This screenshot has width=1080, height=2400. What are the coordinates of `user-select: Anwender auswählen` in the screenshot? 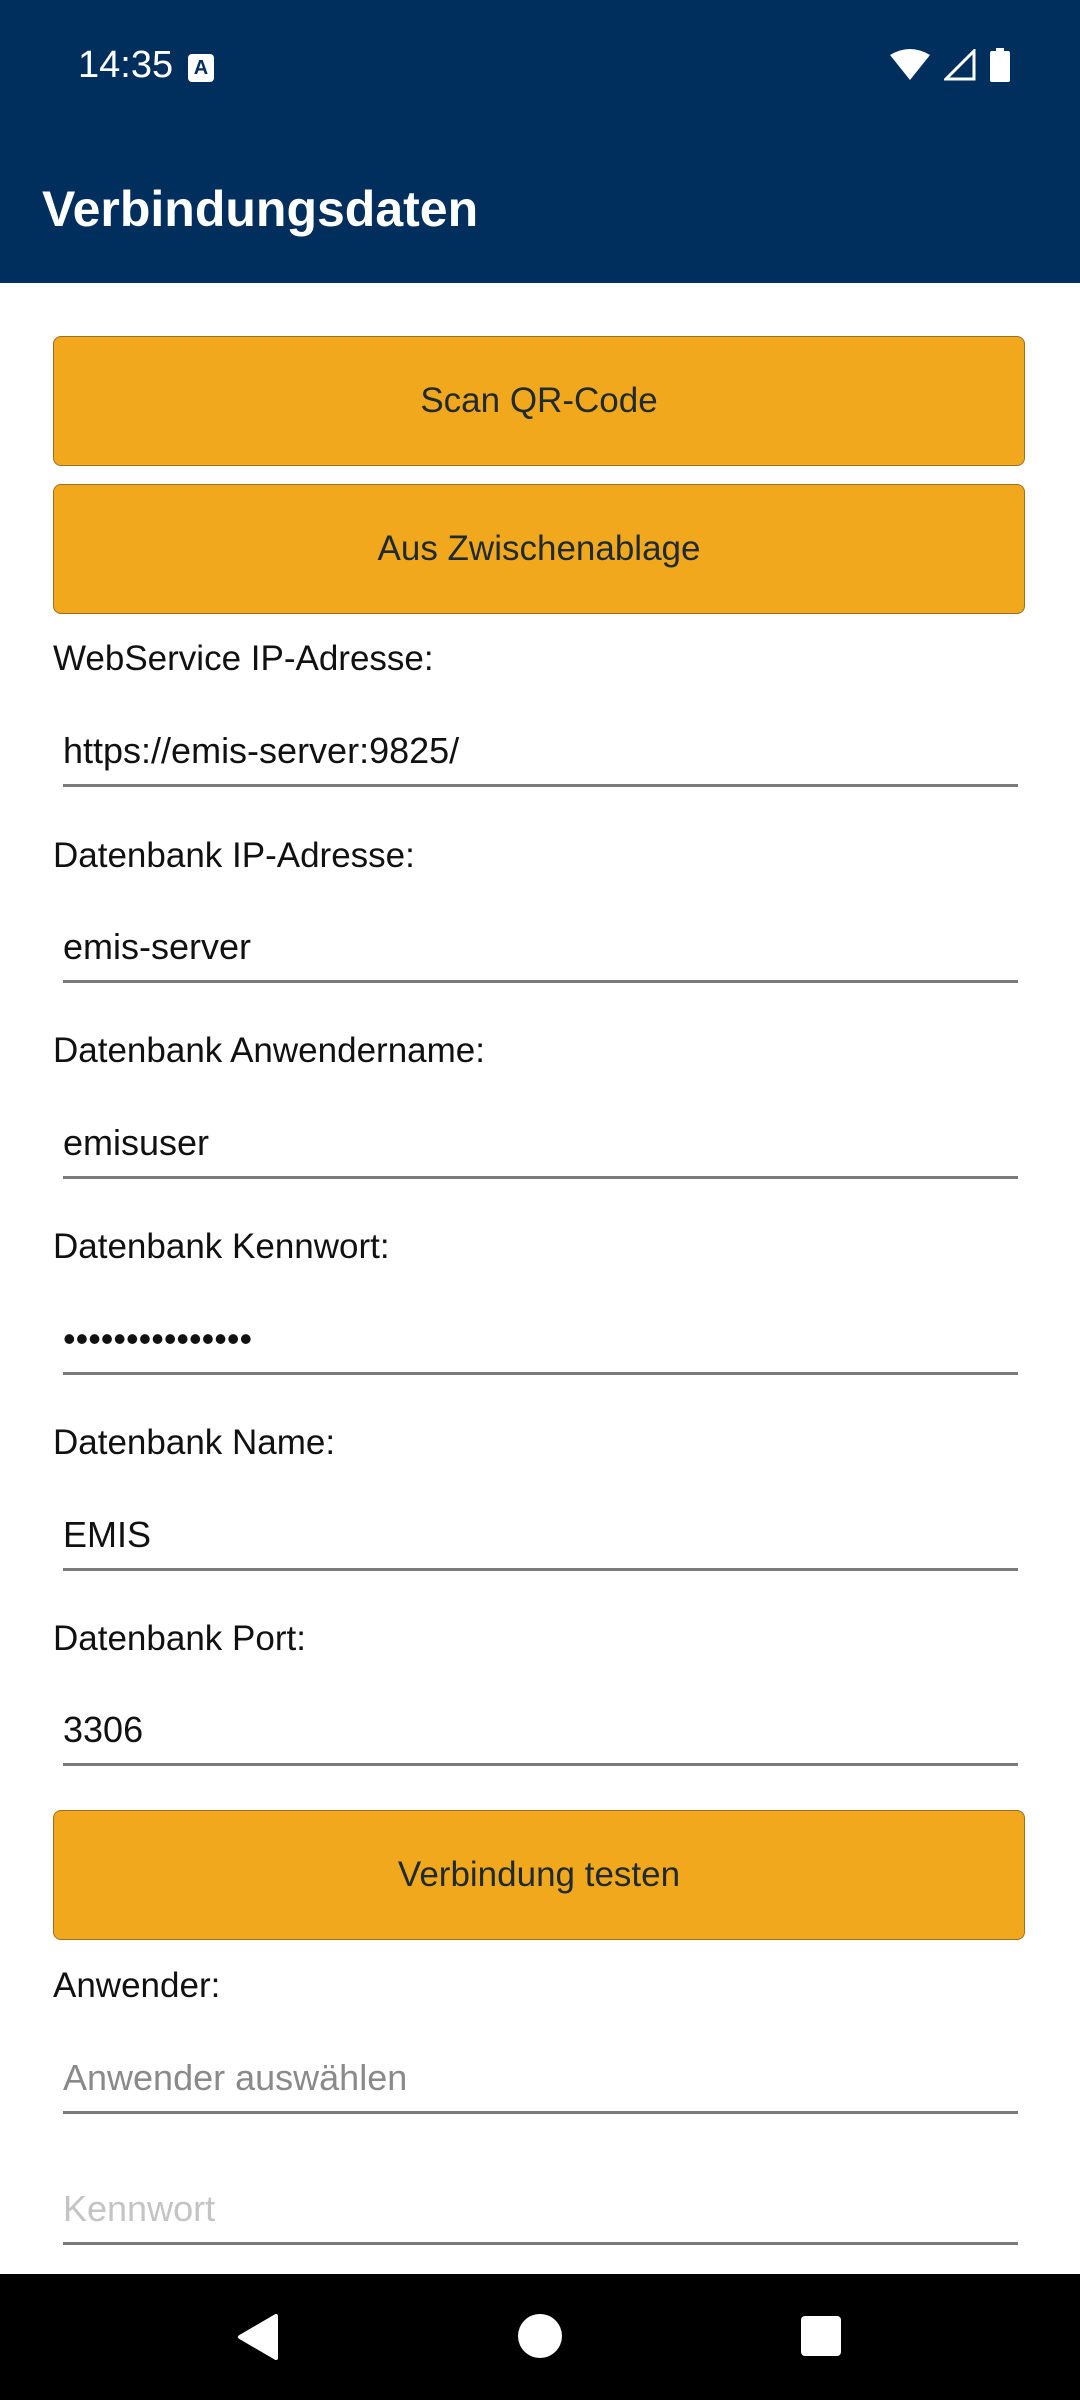 It's located at (540, 2083).